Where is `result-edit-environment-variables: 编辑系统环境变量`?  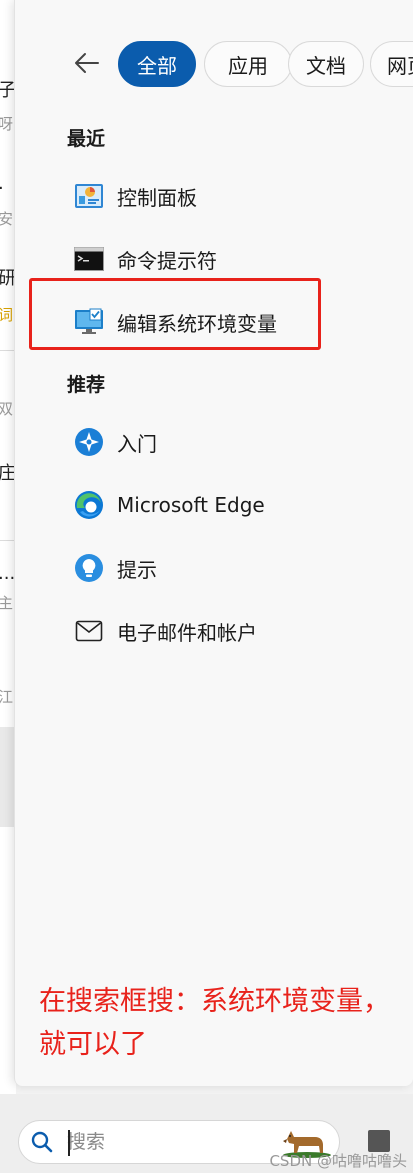 result-edit-environment-variables: 编辑系统环境变量 is located at coordinates (232, 322).